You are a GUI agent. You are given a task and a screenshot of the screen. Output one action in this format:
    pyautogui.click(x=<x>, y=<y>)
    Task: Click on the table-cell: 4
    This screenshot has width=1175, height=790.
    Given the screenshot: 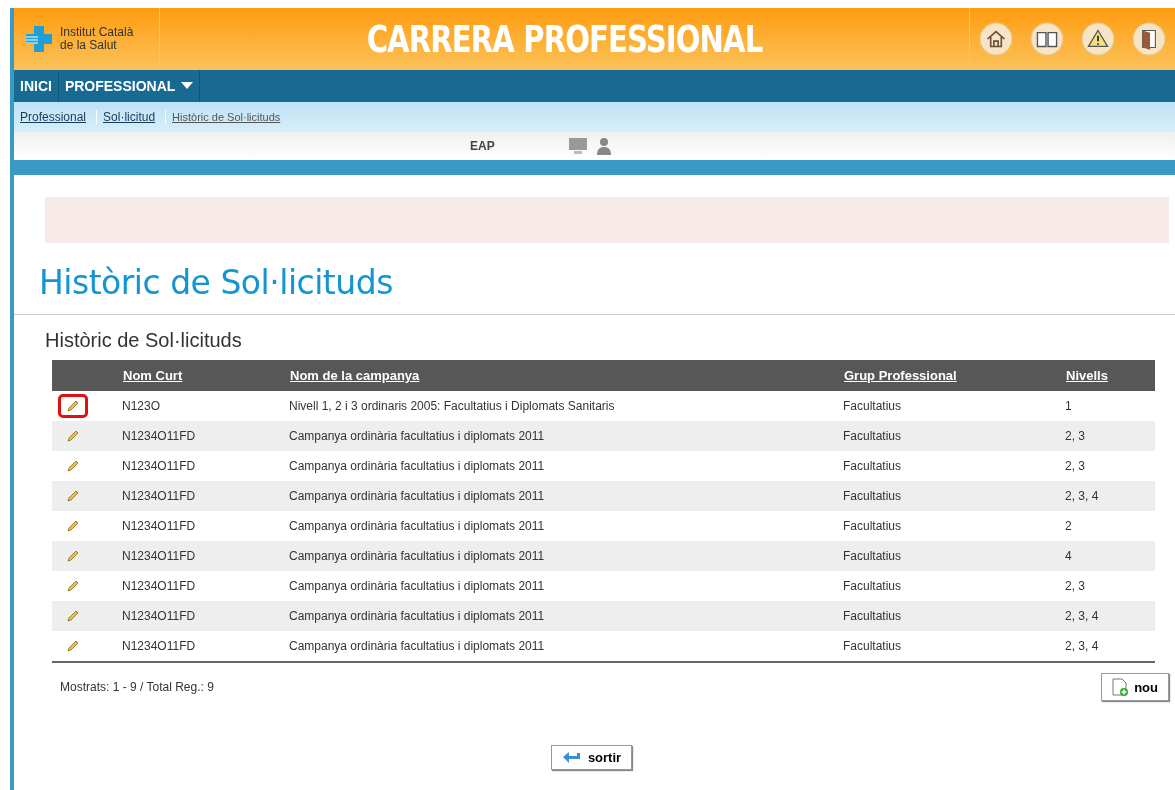 What is the action you would take?
    pyautogui.click(x=1110, y=556)
    